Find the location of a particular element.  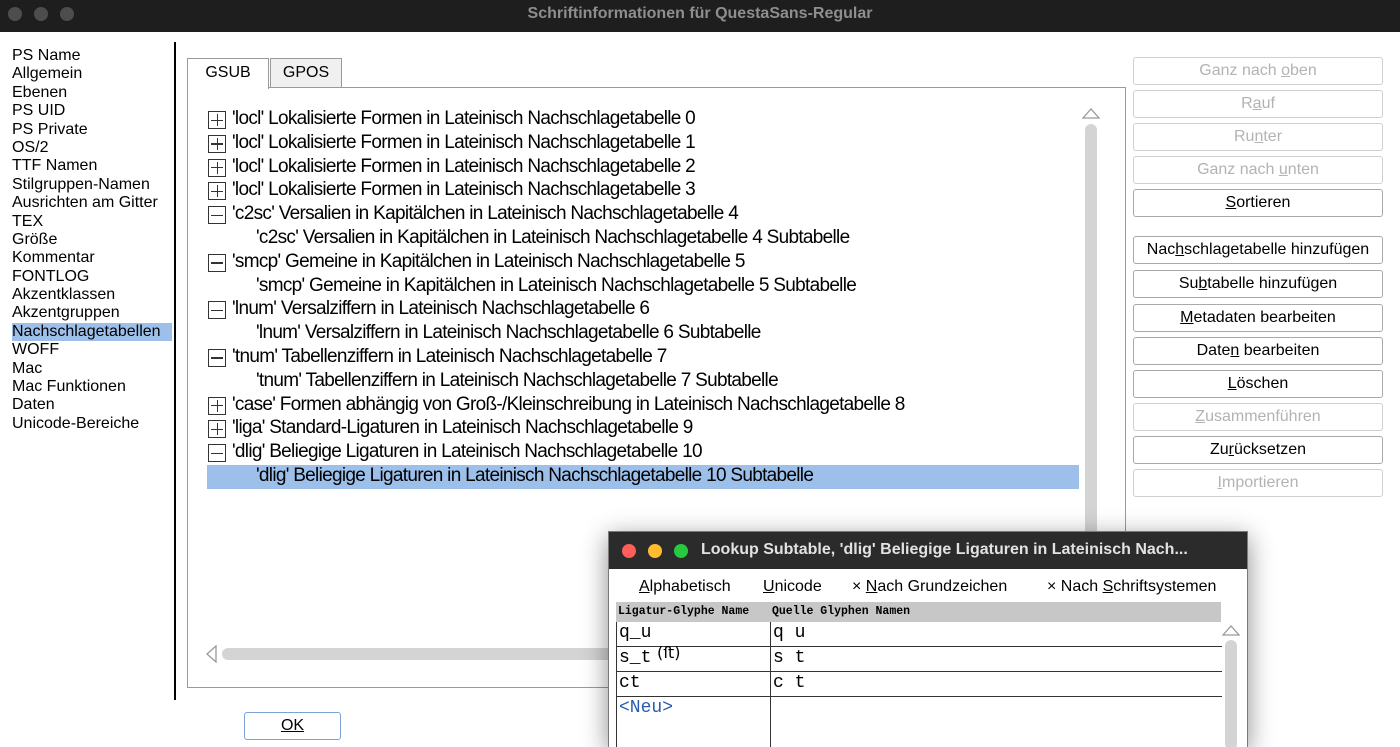

tab-gsub: GSUB is located at coordinates (228, 73).